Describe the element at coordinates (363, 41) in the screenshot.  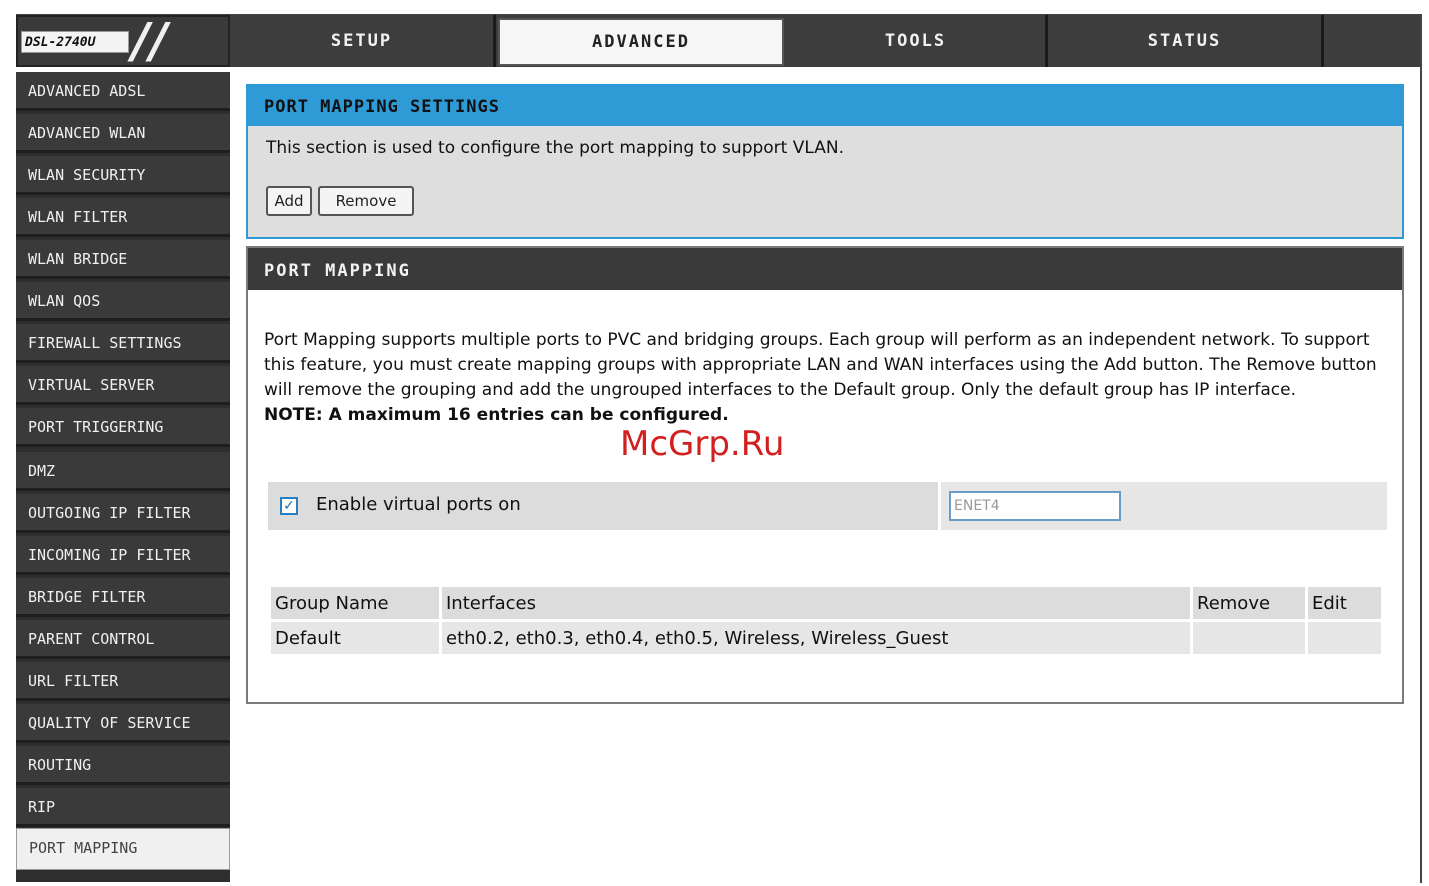
I see `tab-setup: SETUP` at that location.